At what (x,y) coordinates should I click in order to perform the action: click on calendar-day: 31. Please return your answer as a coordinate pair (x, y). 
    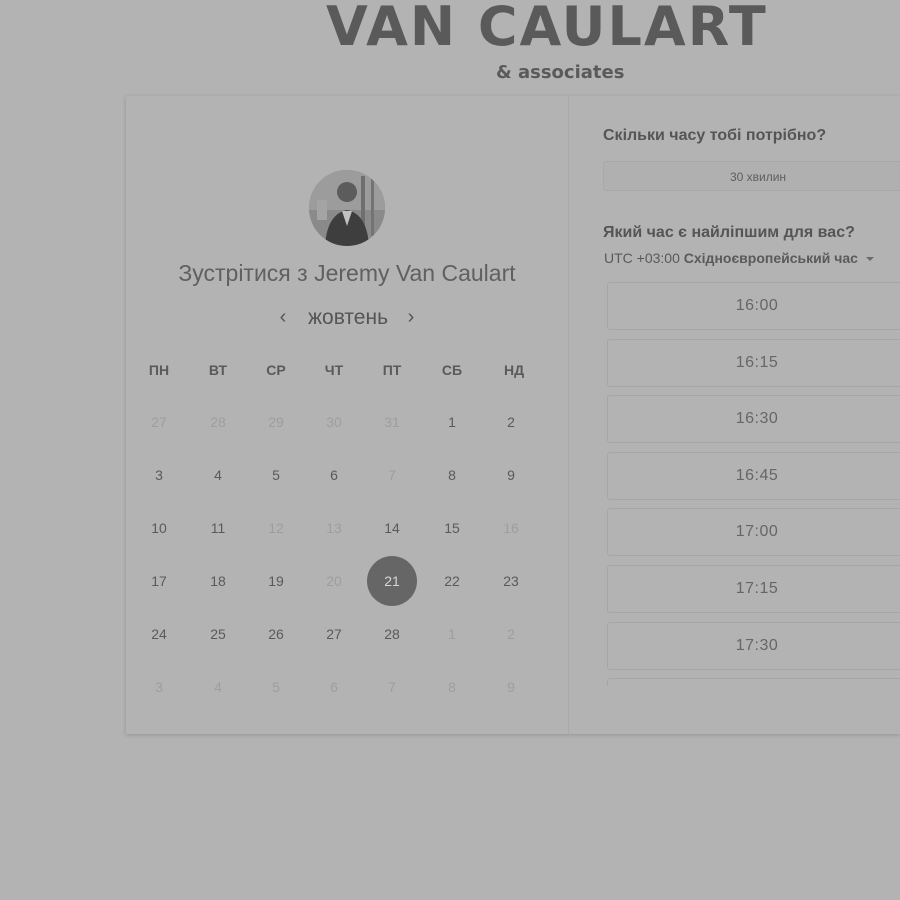
    Looking at the image, I should click on (392, 422).